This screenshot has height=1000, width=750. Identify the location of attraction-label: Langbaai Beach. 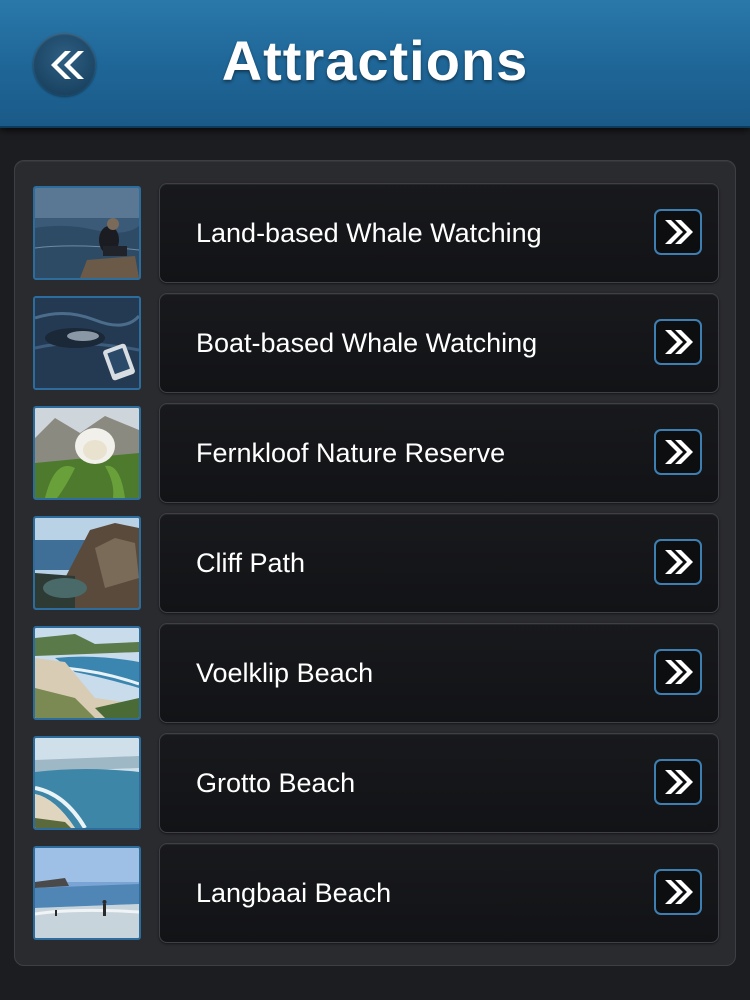
(294, 893).